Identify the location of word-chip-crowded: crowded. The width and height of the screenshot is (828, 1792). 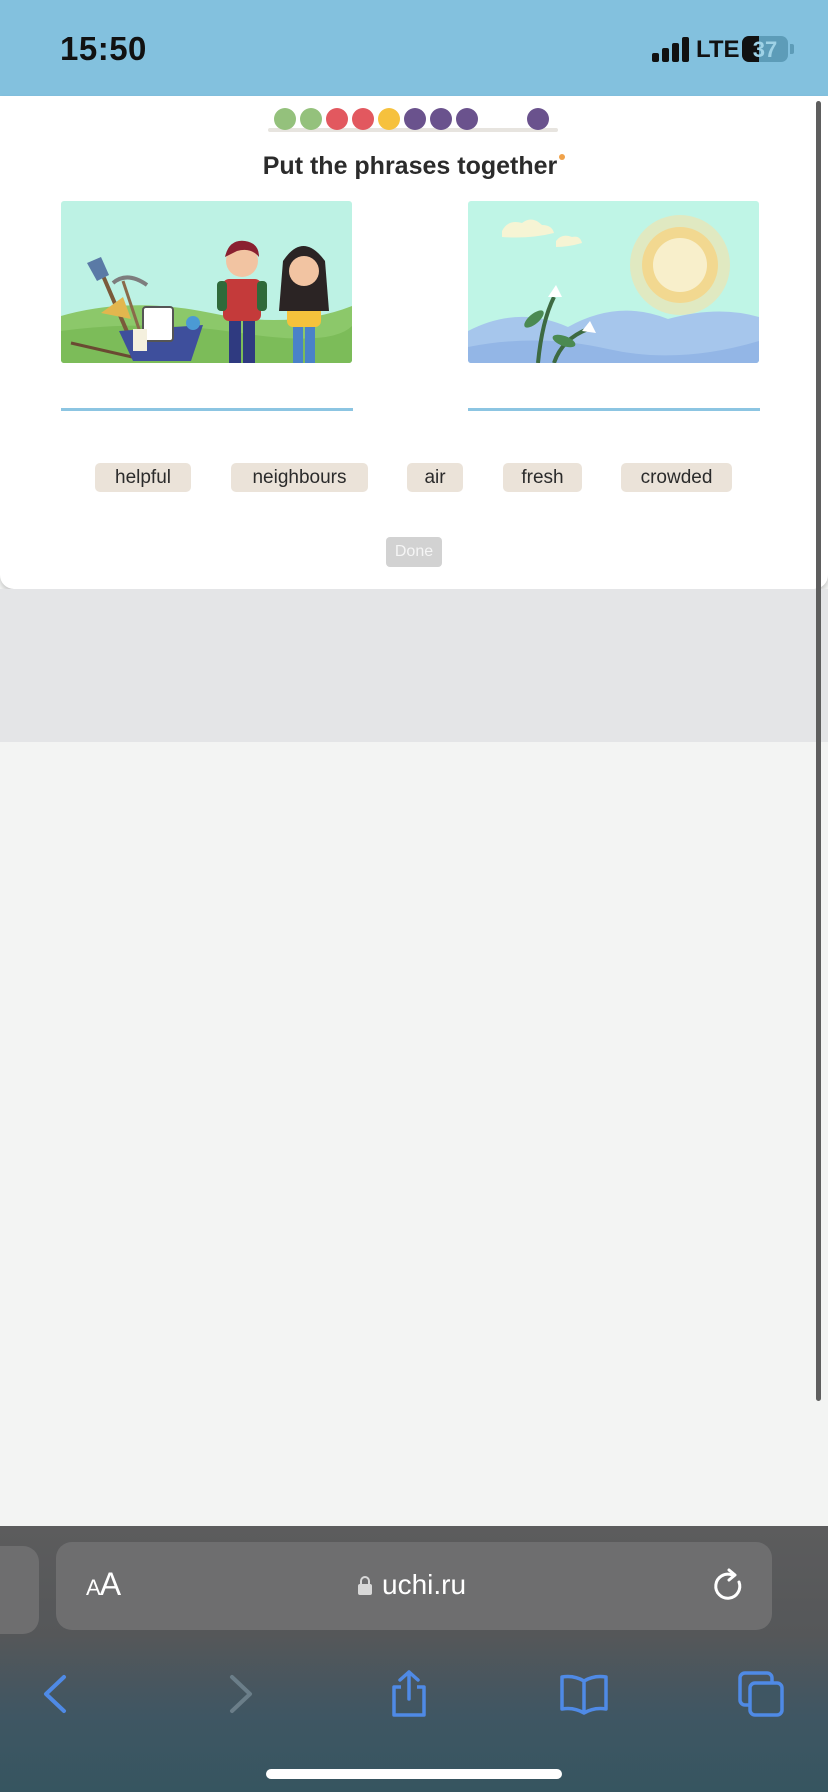
(676, 477).